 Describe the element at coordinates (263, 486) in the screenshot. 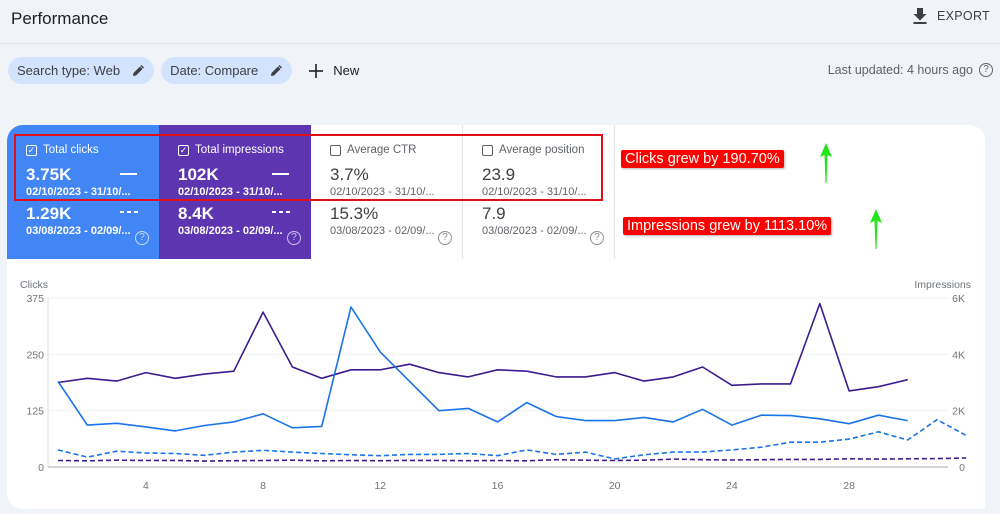

I see `x-tick-label: 8` at that location.